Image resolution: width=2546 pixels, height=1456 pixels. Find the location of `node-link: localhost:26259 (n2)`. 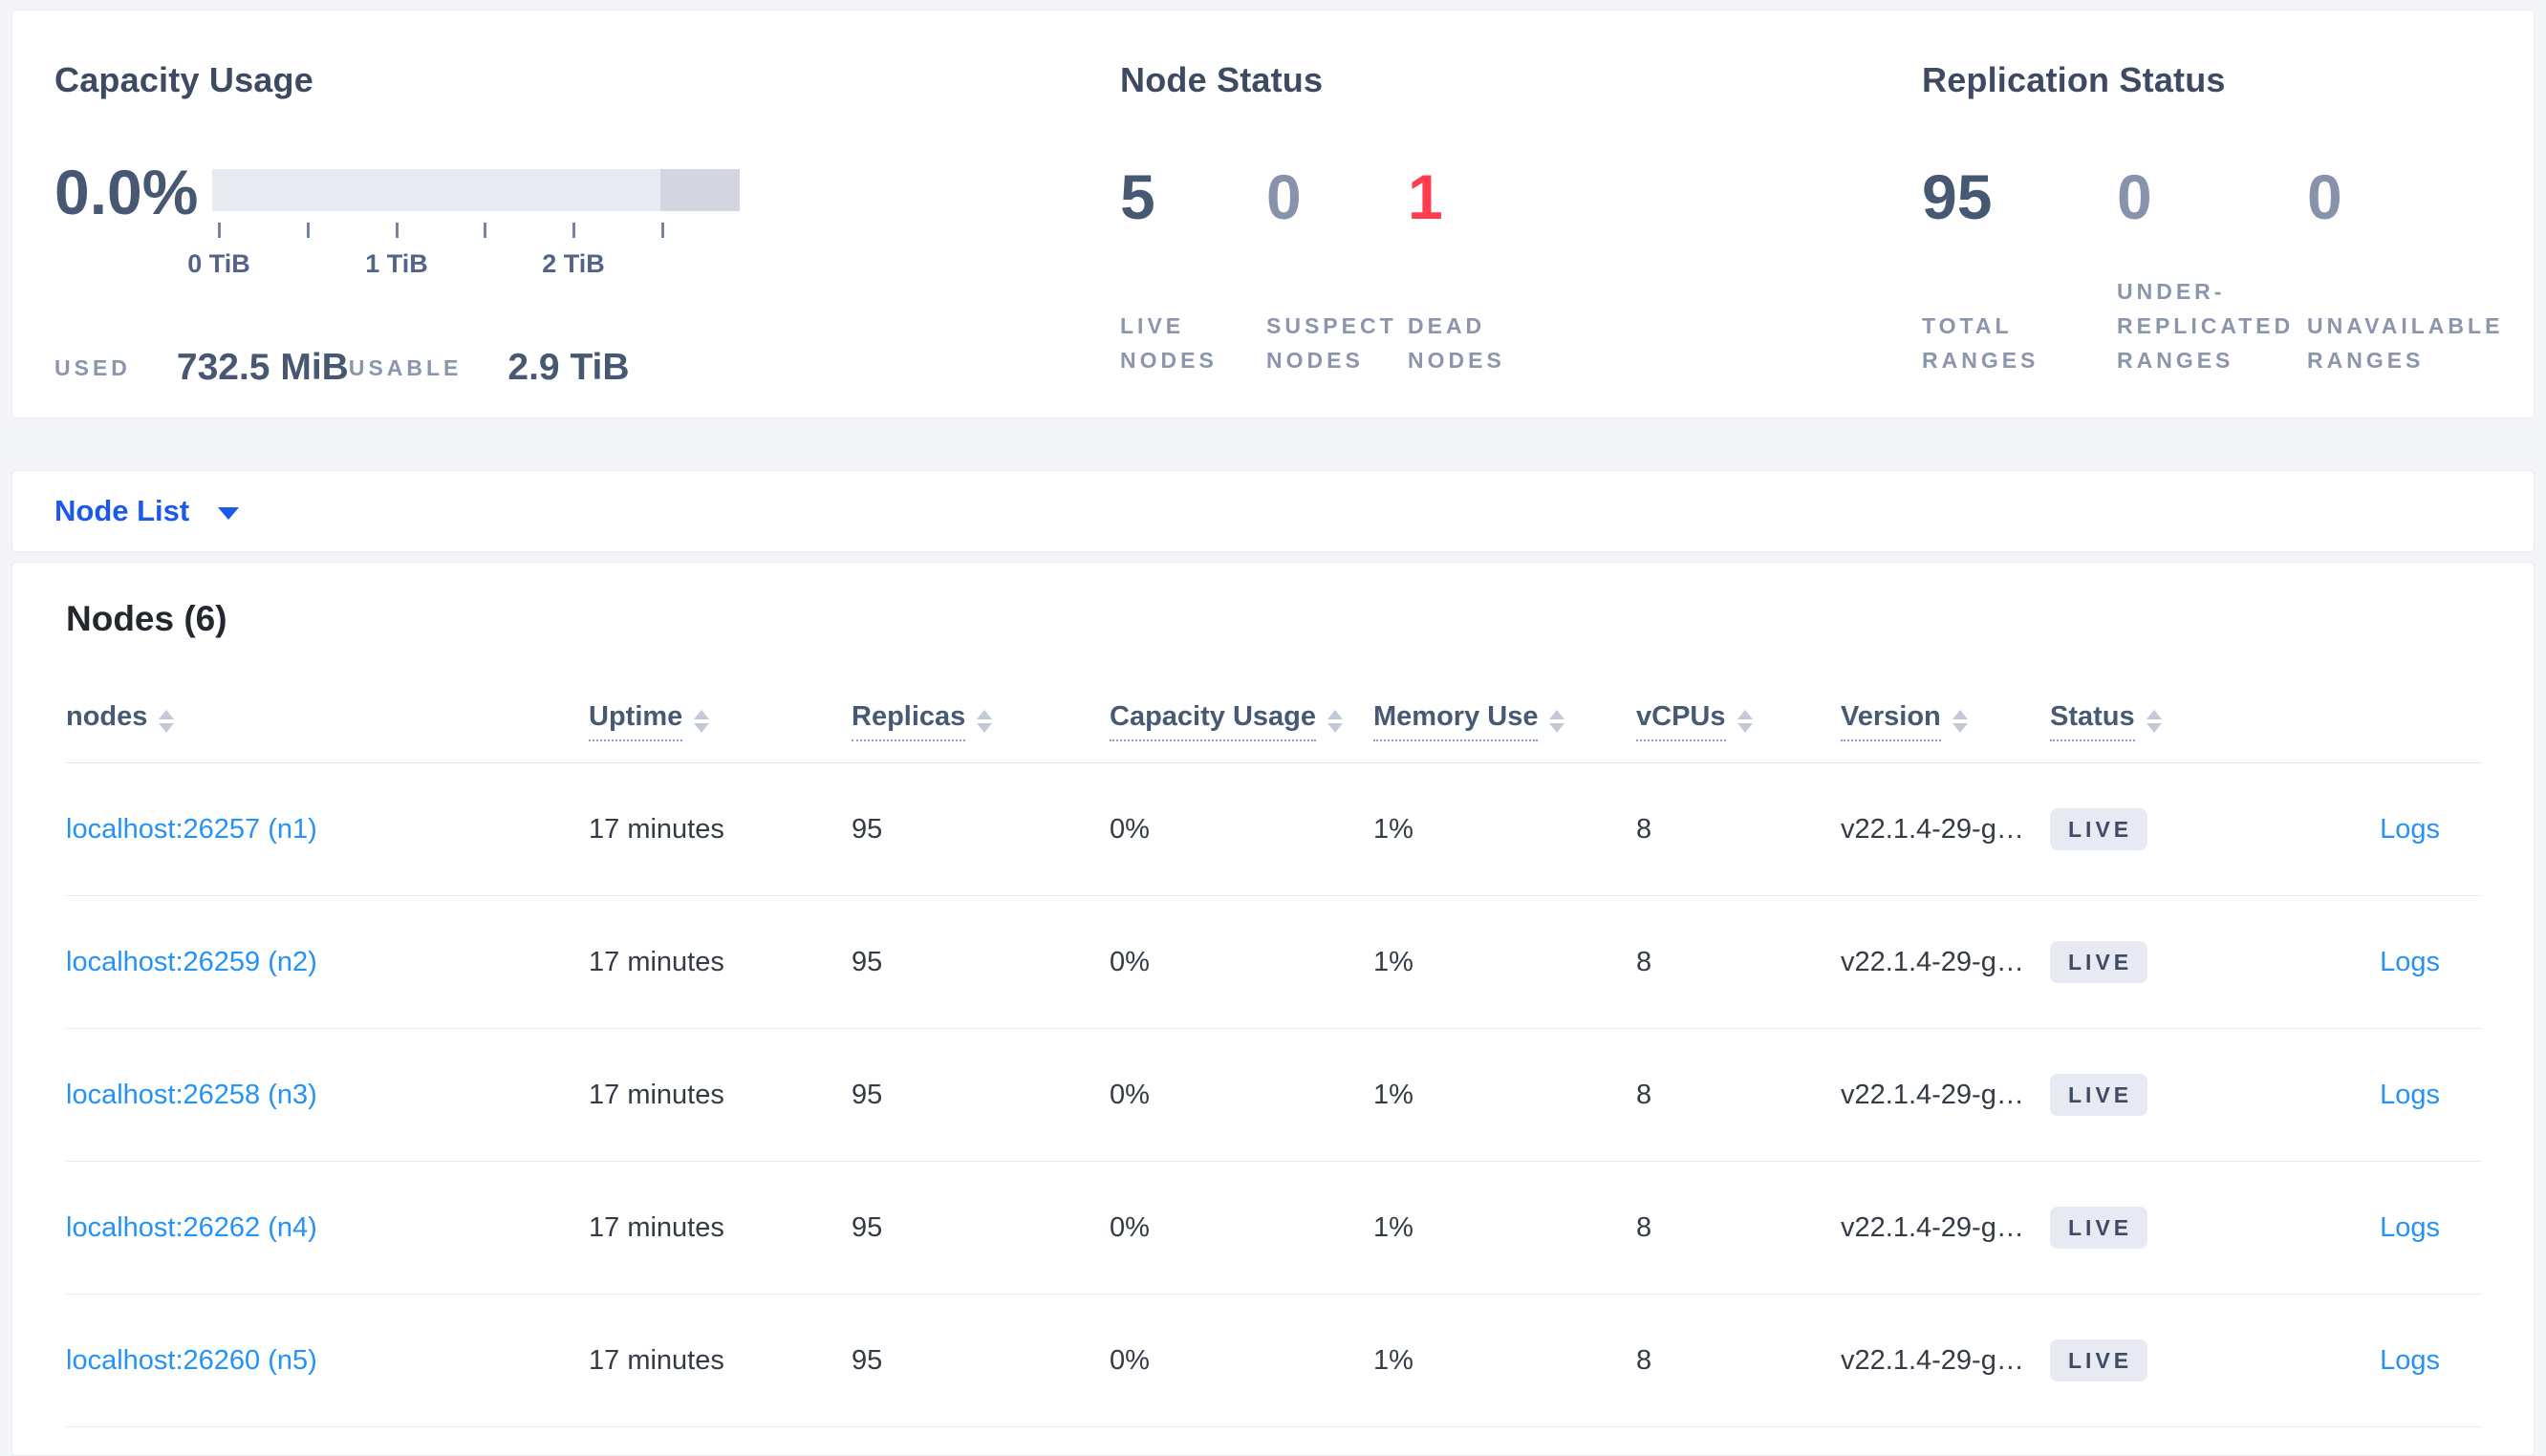

node-link: localhost:26259 (n2) is located at coordinates (191, 962).